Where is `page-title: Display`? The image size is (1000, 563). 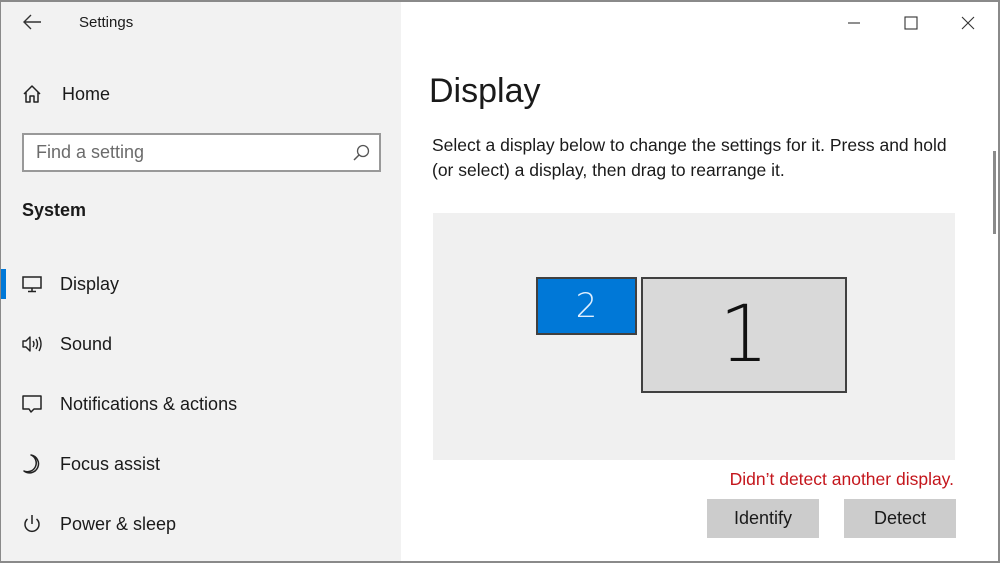
page-title: Display is located at coordinates (485, 91).